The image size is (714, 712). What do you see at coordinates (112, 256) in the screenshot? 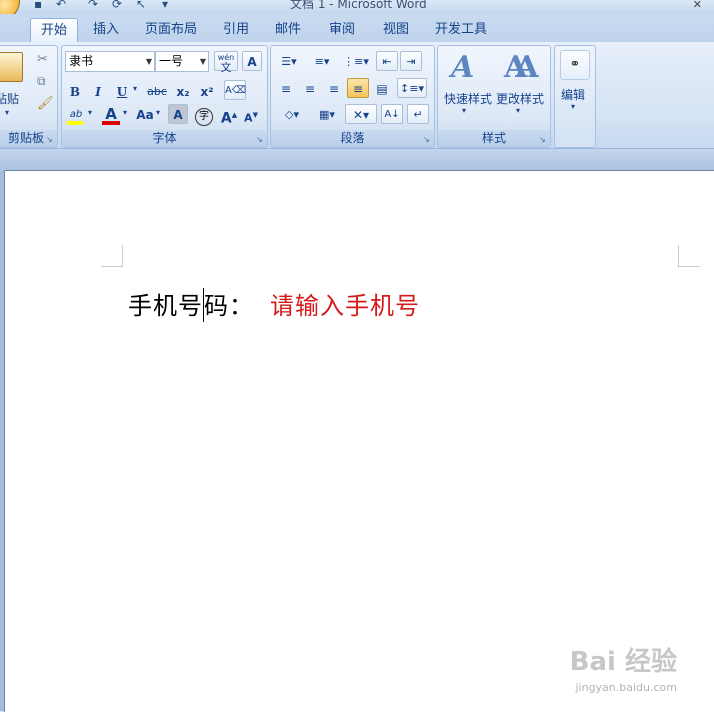
I see `margin-corner-top-left` at bounding box center [112, 256].